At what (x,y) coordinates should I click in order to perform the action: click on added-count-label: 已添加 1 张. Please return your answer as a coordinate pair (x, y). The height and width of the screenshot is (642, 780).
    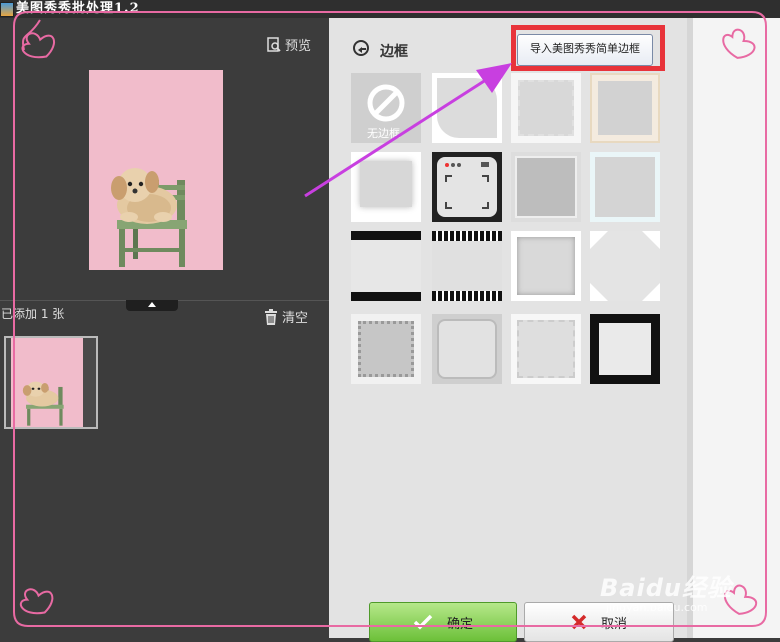
    Looking at the image, I should click on (33, 314).